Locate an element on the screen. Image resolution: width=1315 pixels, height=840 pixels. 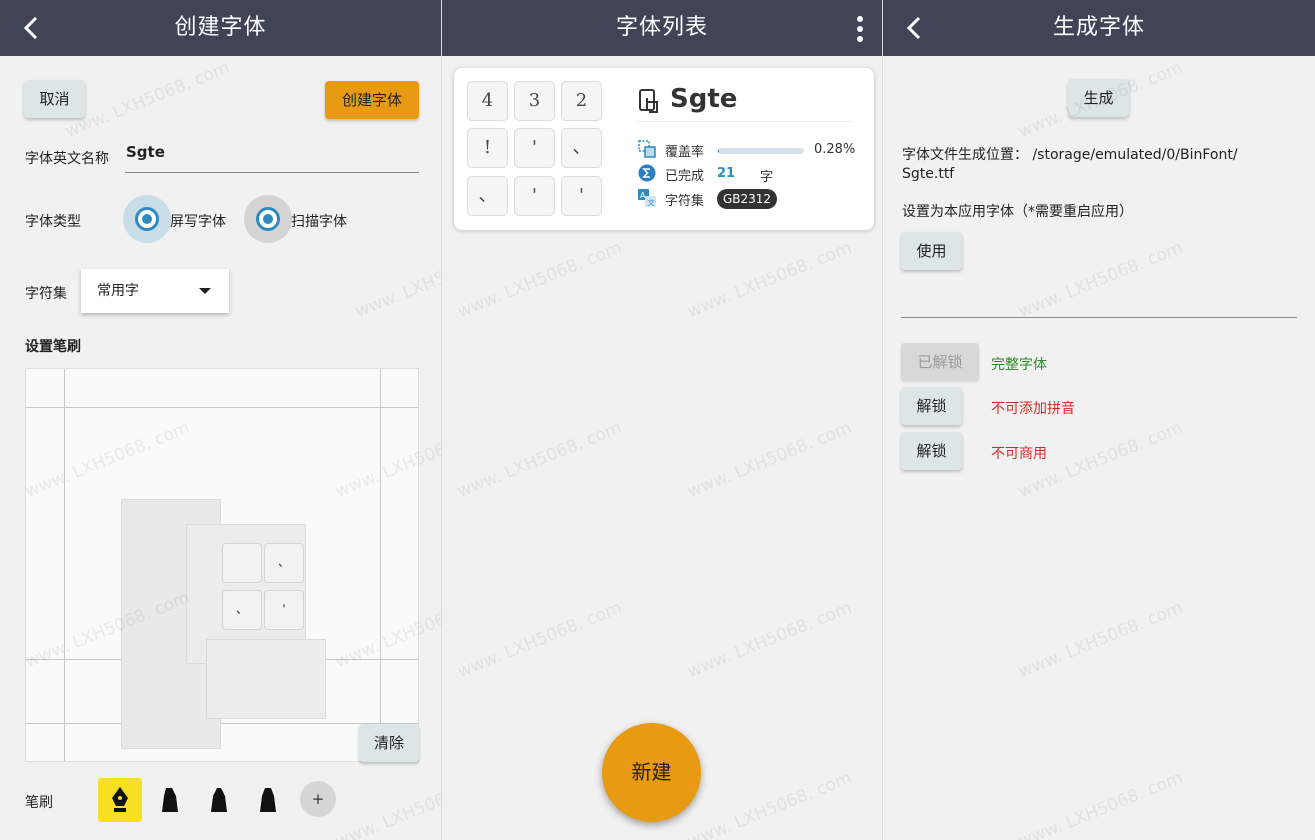
coverage-icon is located at coordinates (647, 149).